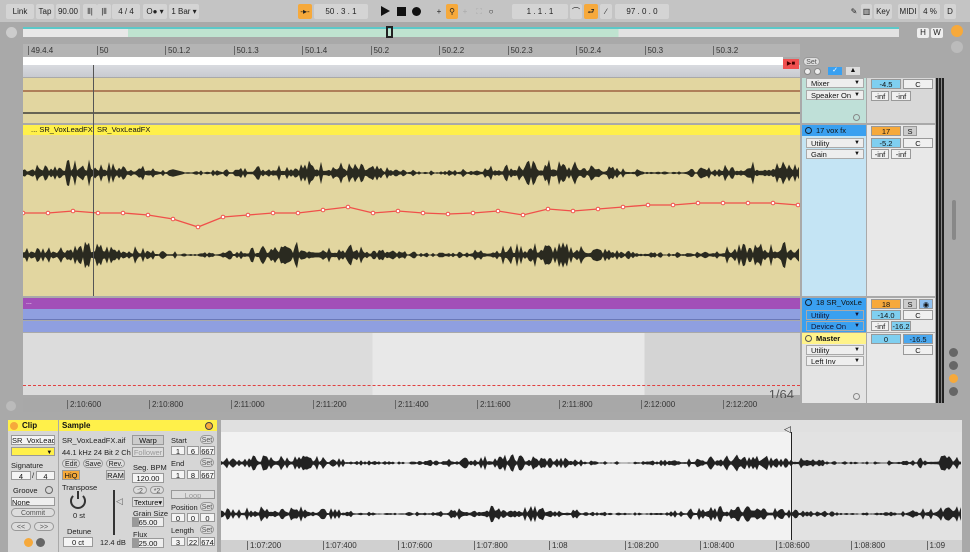 The height and width of the screenshot is (552, 970). Describe the element at coordinates (854, 11) in the screenshot. I see `draw-mode-icon: ✎` at that location.